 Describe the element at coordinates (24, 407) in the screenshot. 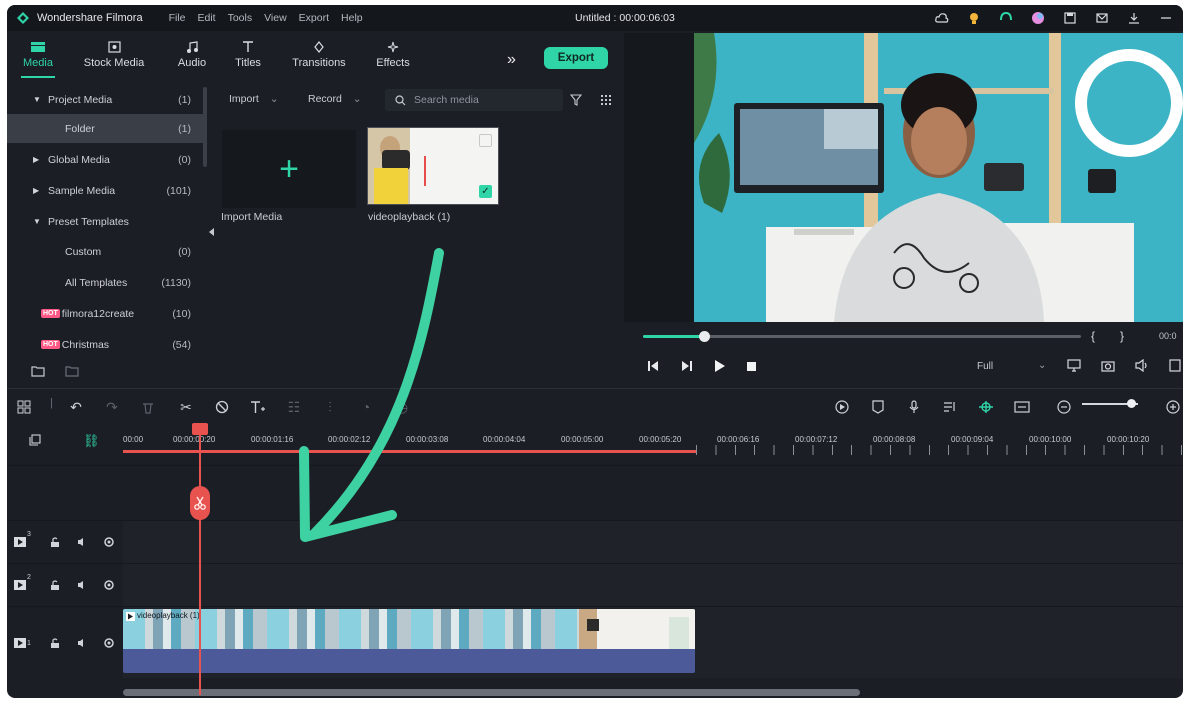

I see `layout-icon` at that location.